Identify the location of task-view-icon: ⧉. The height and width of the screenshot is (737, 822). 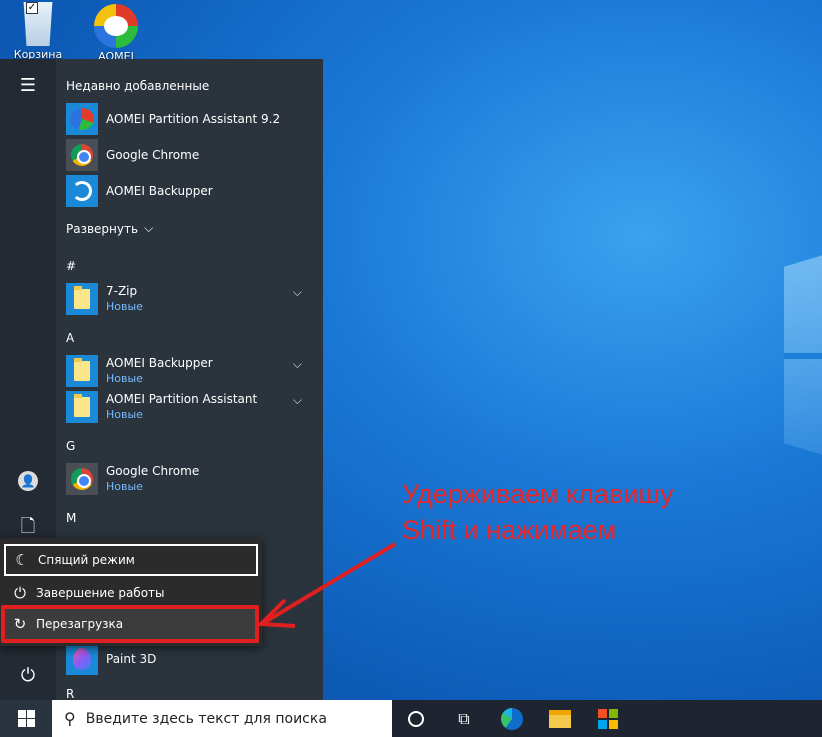
(464, 718).